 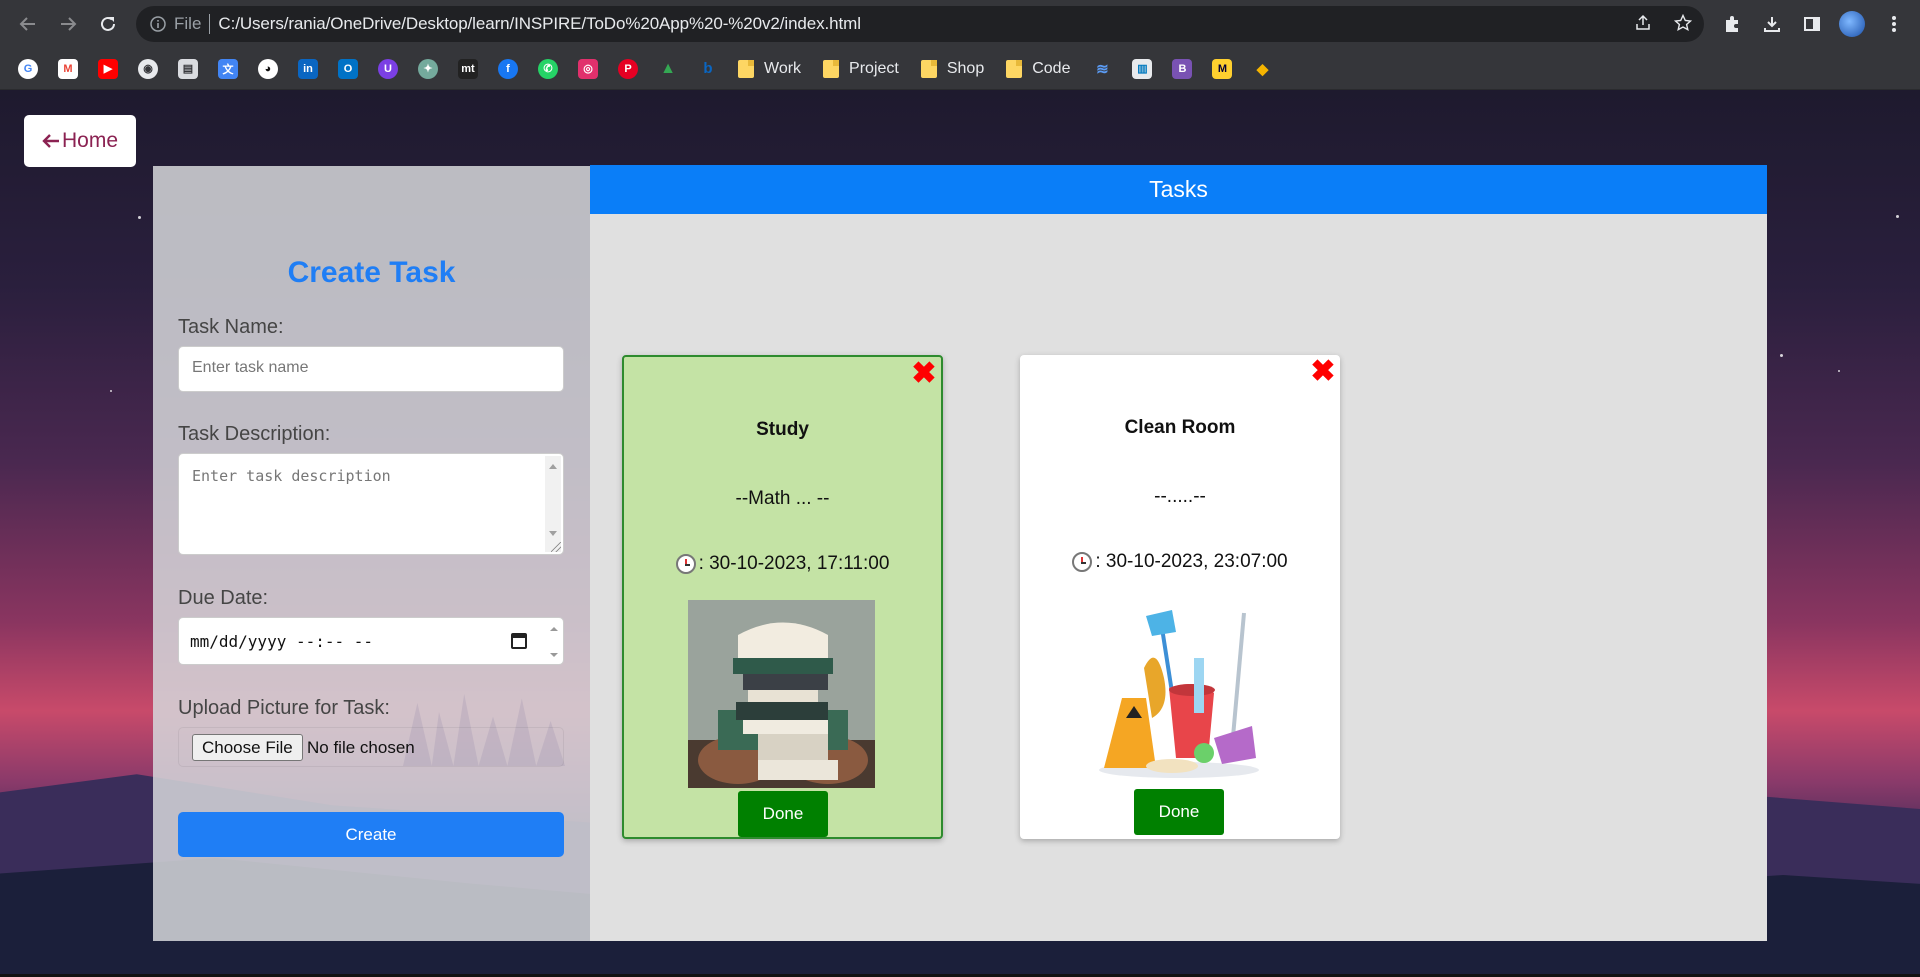 I want to click on globe-bookmark-icon: ◉, so click(x=148, y=68).